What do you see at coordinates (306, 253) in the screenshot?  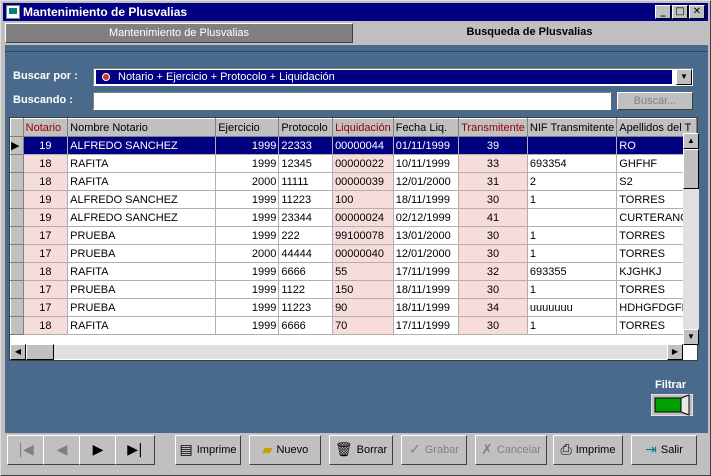 I see `table-cell: 44444` at bounding box center [306, 253].